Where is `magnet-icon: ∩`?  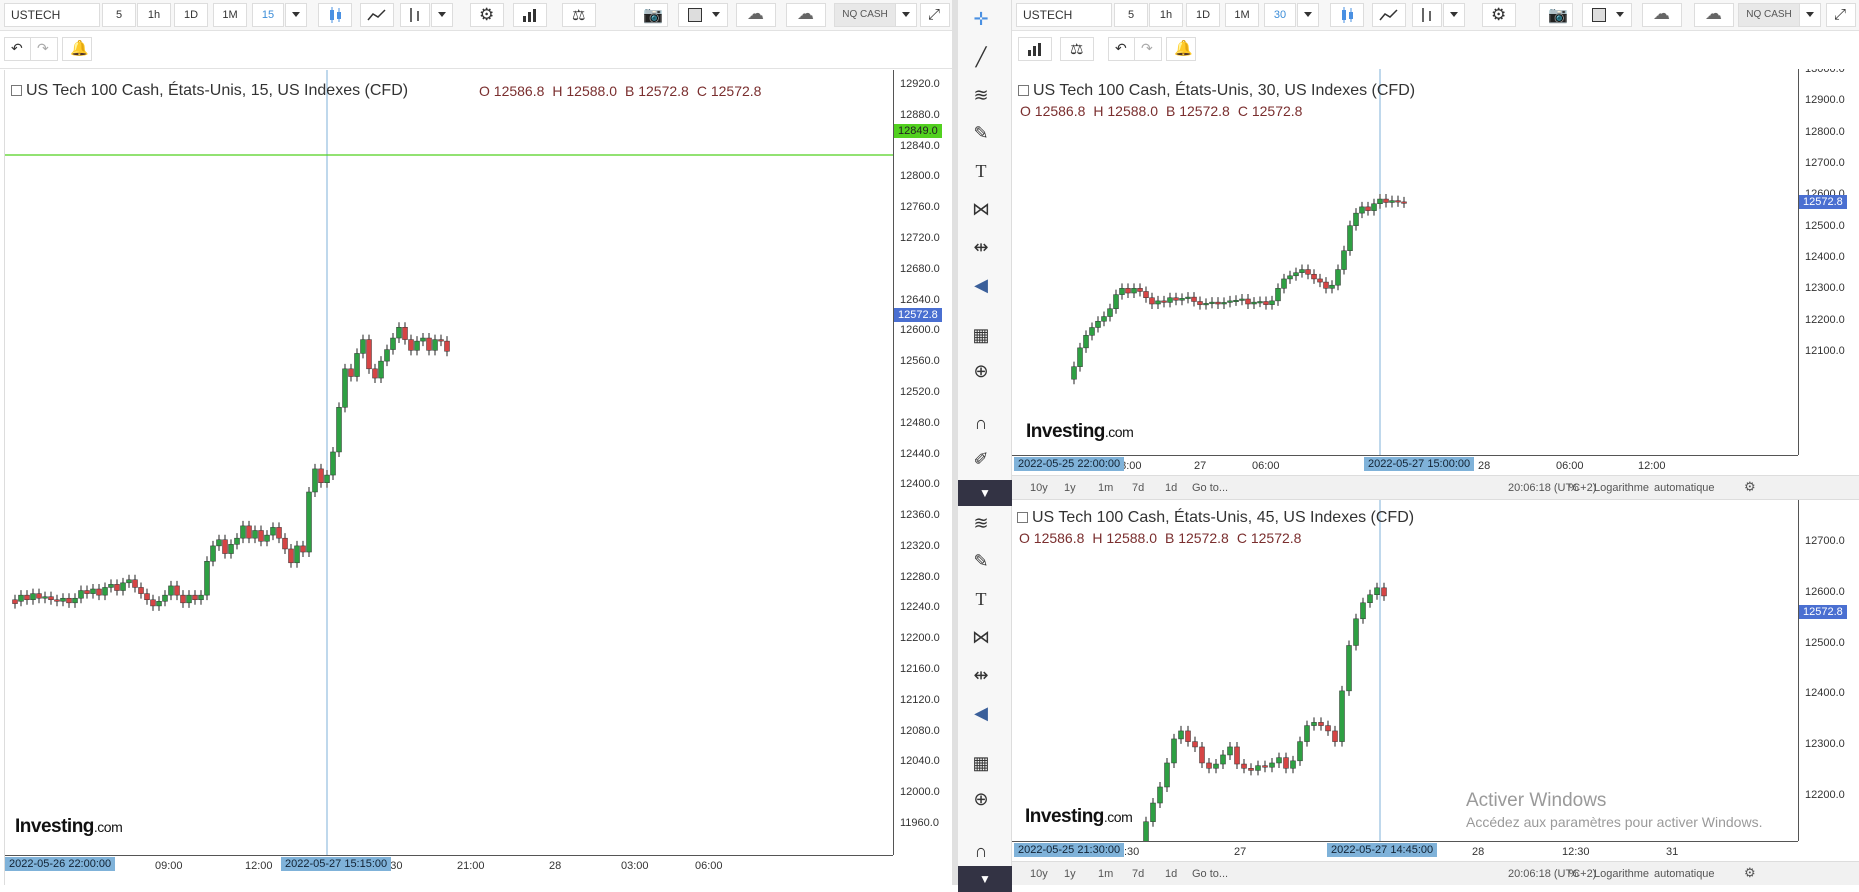
magnet-icon: ∩ is located at coordinates (981, 423).